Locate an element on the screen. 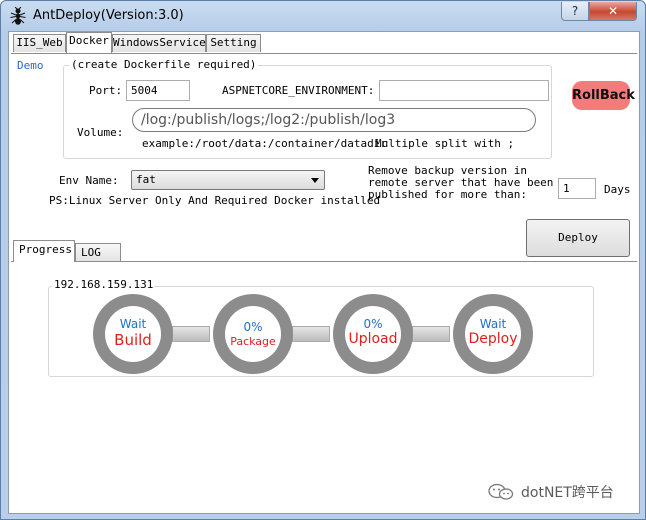  server-ip: 192.168.159.131 is located at coordinates (104, 284).